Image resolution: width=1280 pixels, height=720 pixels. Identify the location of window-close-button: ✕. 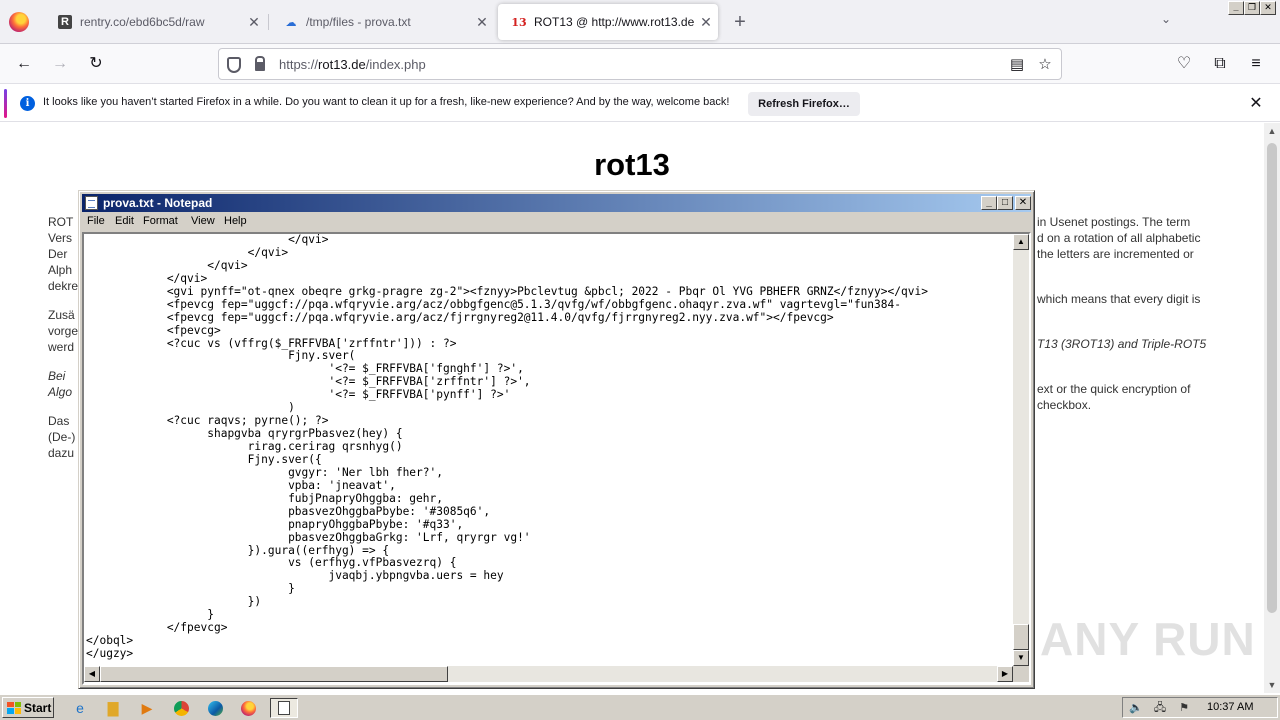
(1268, 8).